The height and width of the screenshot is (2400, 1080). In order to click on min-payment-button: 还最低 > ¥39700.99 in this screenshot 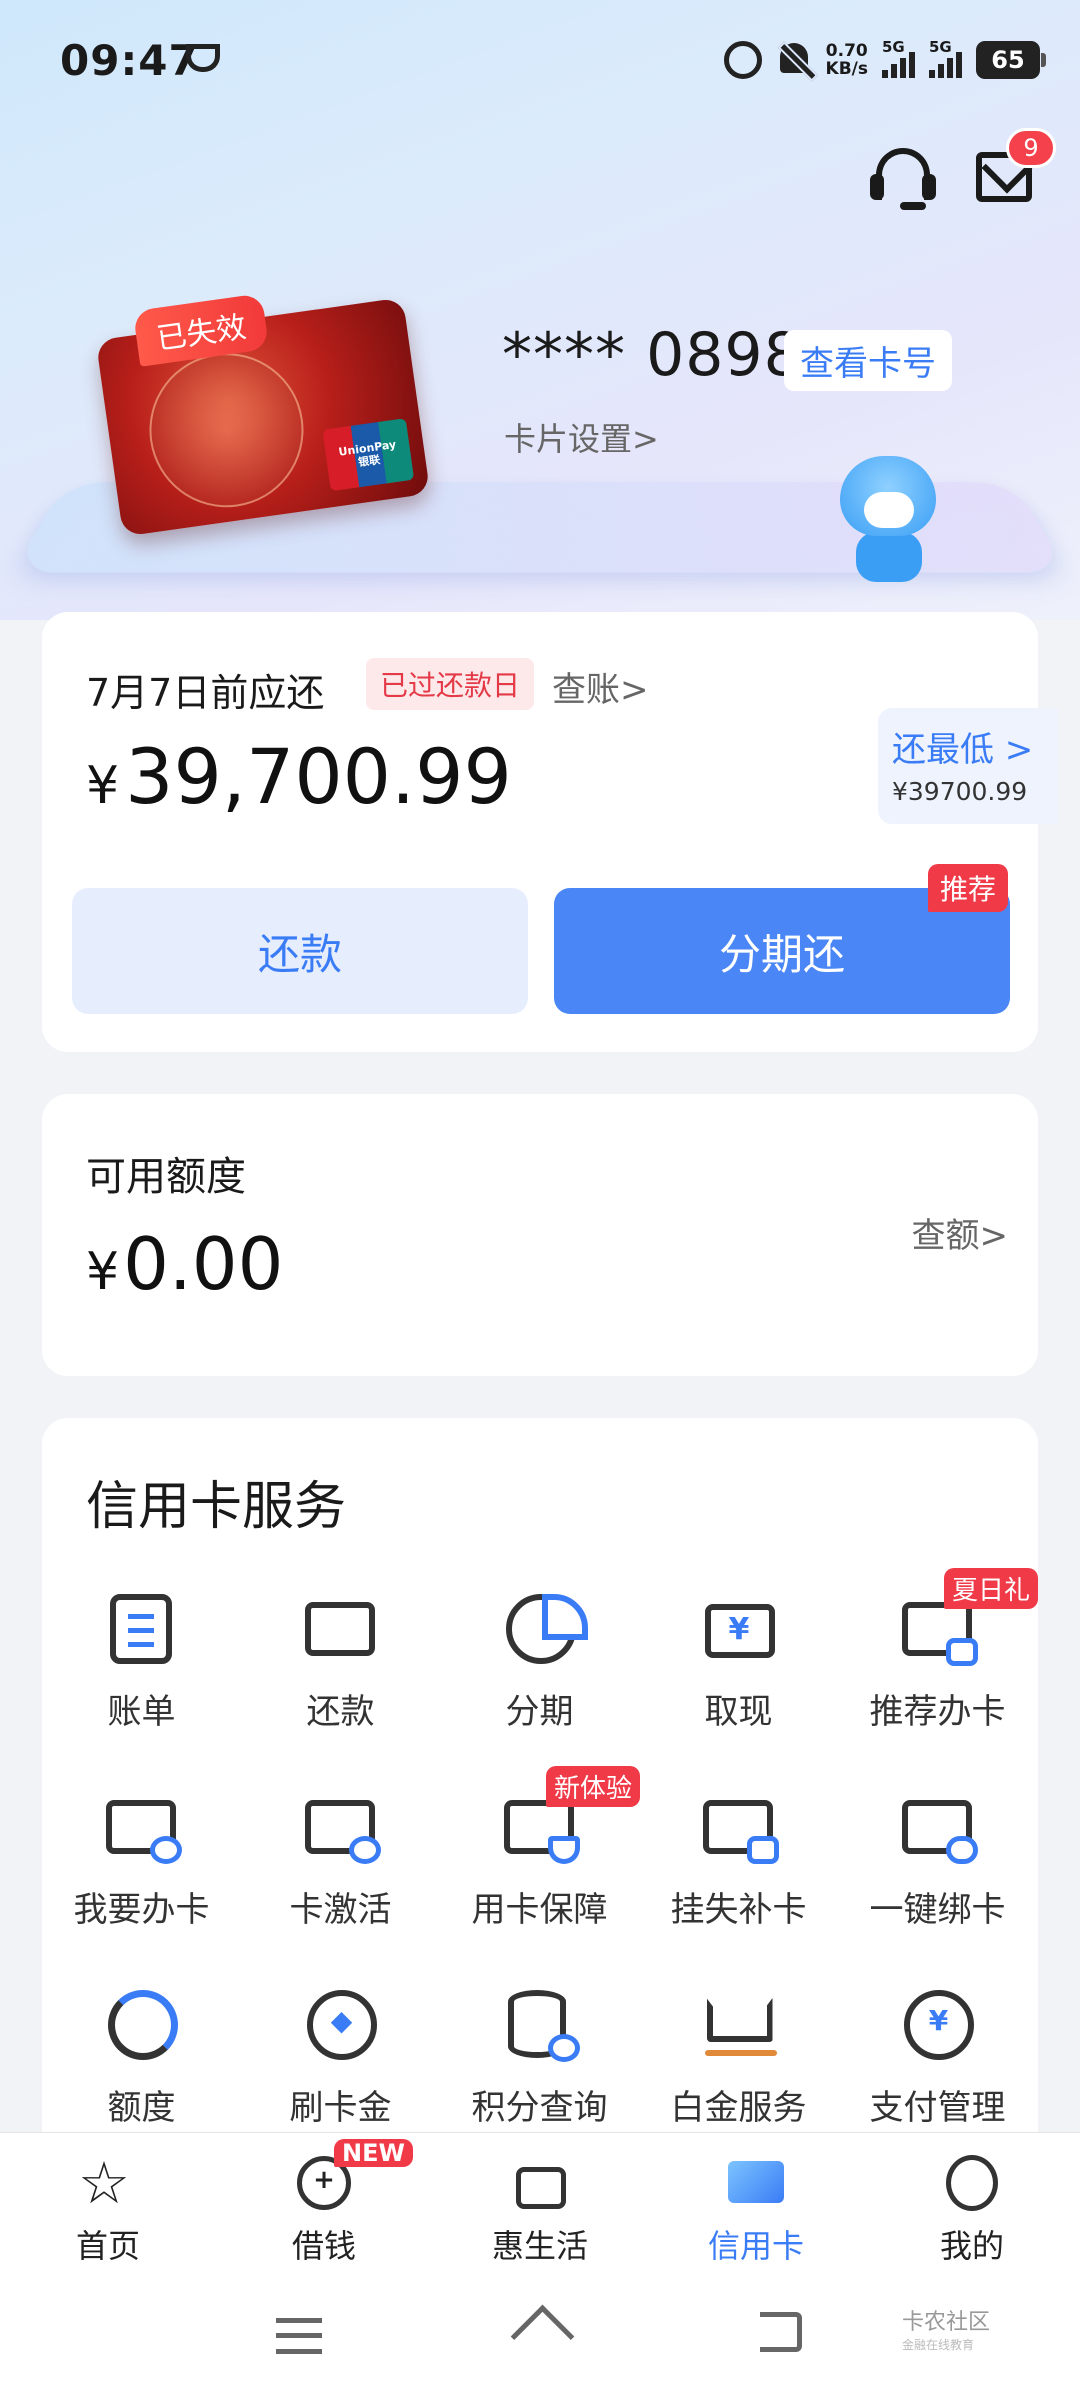, I will do `click(968, 766)`.